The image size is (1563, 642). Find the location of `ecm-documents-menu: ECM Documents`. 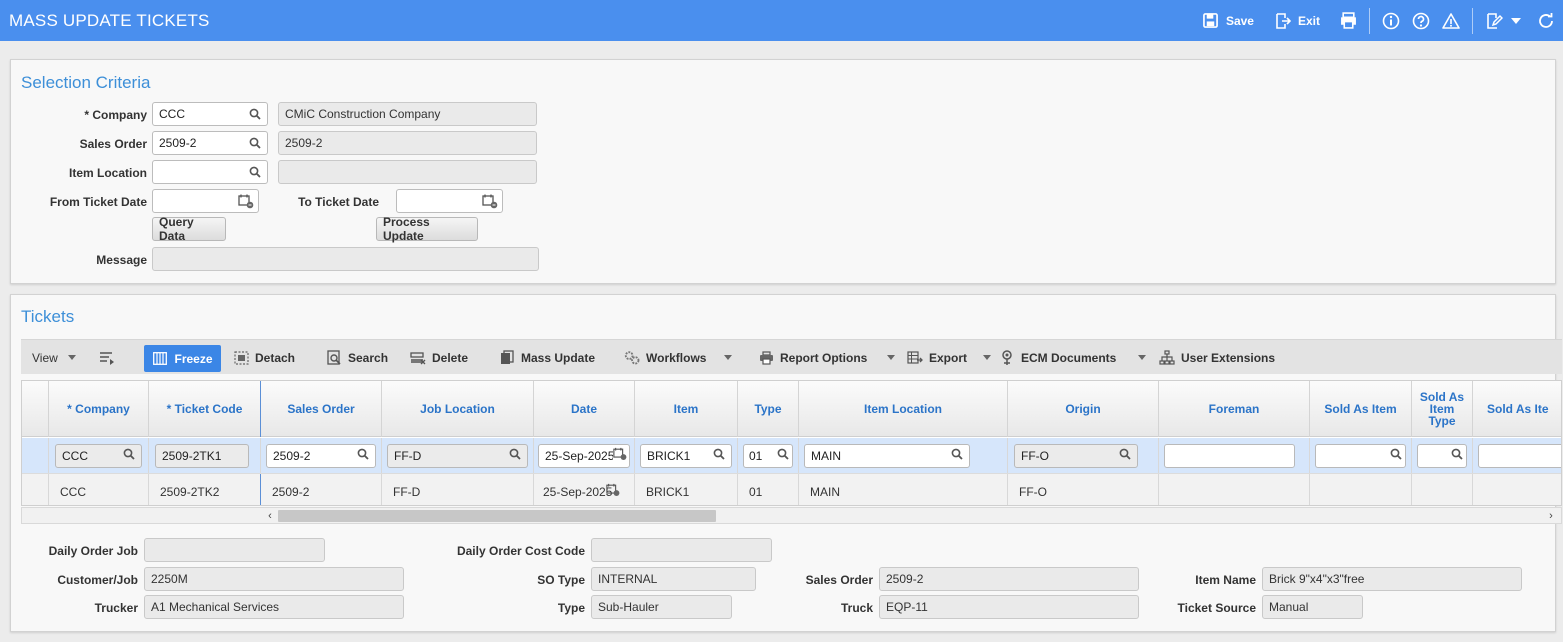

ecm-documents-menu: ECM Documents is located at coordinates (1073, 357).